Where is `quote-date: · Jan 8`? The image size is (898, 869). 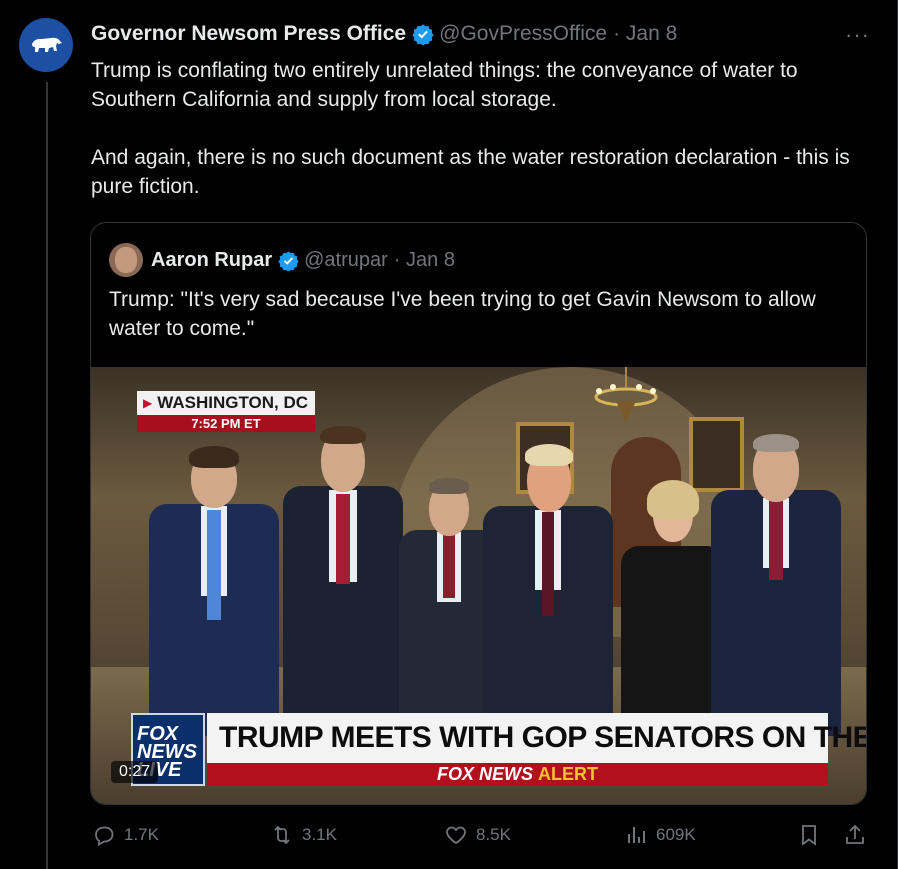
quote-date: · Jan 8 is located at coordinates (424, 259).